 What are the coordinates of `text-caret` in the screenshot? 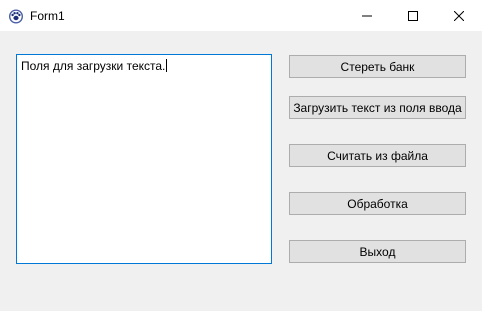 It's located at (167, 65).